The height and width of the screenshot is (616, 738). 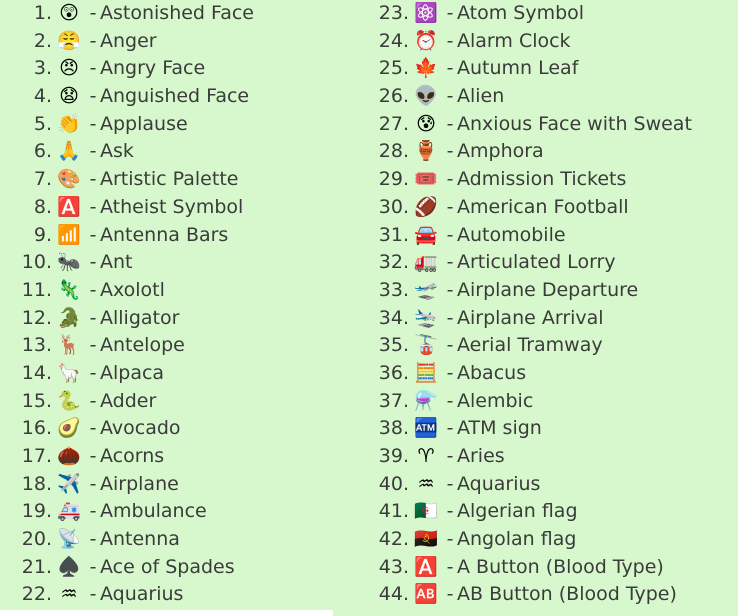 What do you see at coordinates (69, 511) in the screenshot?
I see `ambulance-emoji: 🚑` at bounding box center [69, 511].